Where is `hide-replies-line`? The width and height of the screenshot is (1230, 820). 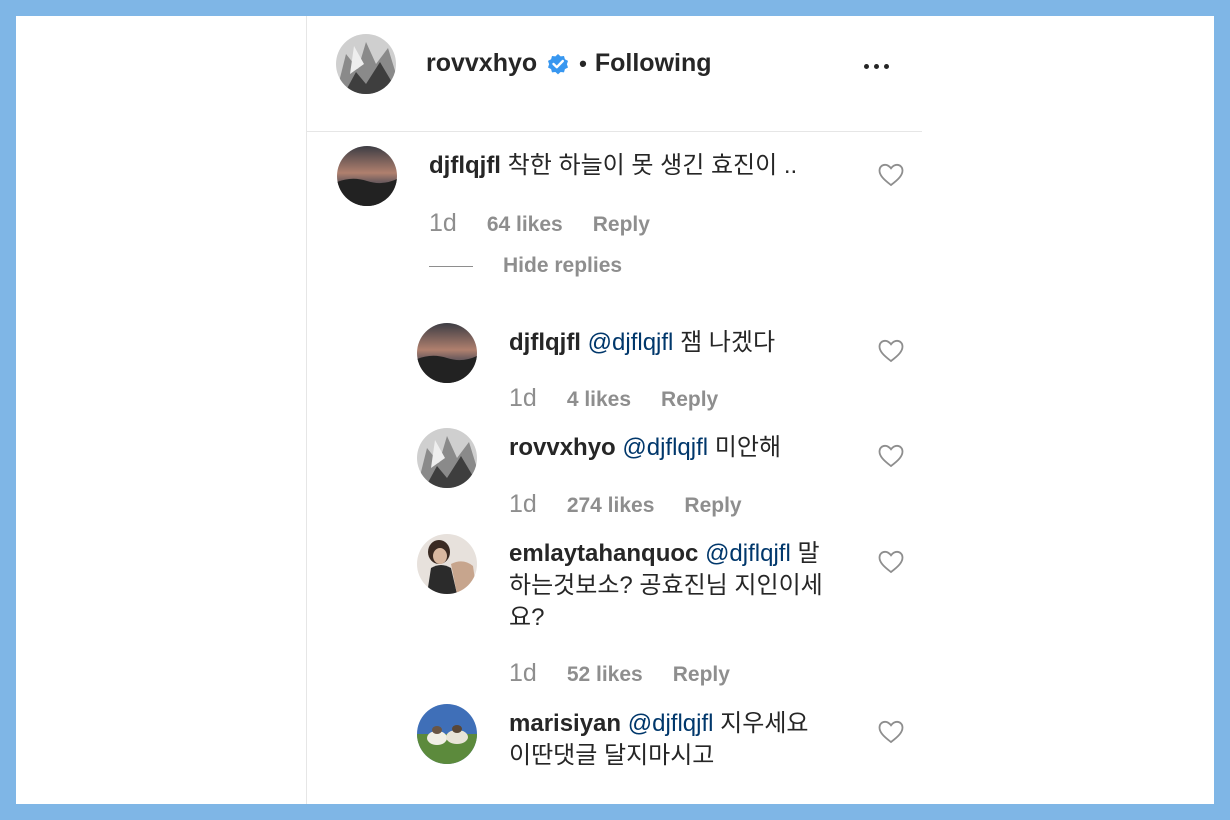 hide-replies-line is located at coordinates (451, 266).